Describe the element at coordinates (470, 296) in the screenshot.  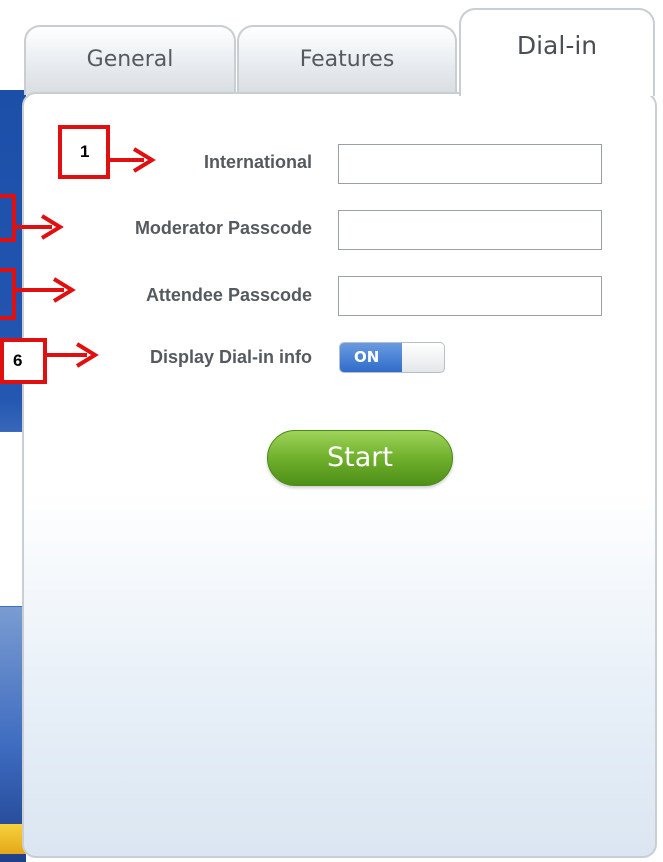
I see `attendee-passcode-field` at that location.